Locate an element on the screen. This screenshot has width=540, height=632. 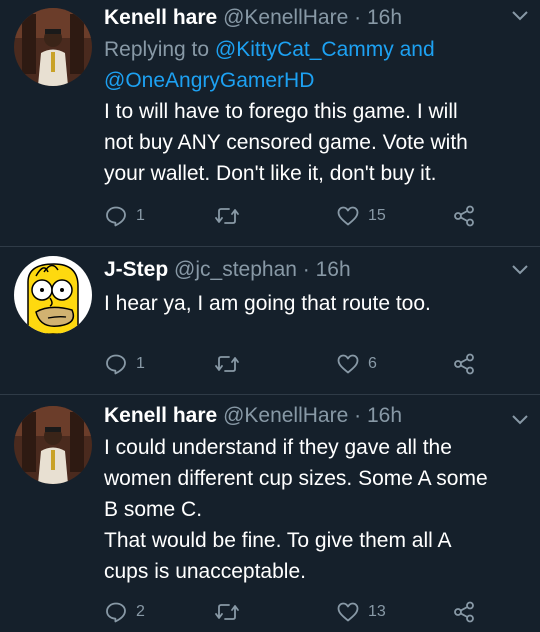
tweet-text-line: I could understand if they gave all the is located at coordinates (278, 447).